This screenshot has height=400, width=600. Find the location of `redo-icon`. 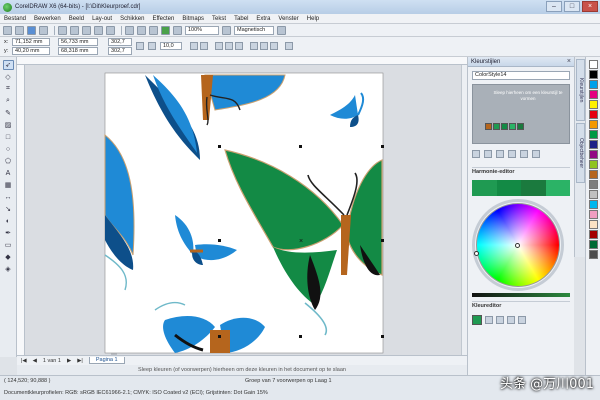

redo-icon is located at coordinates (110, 30).